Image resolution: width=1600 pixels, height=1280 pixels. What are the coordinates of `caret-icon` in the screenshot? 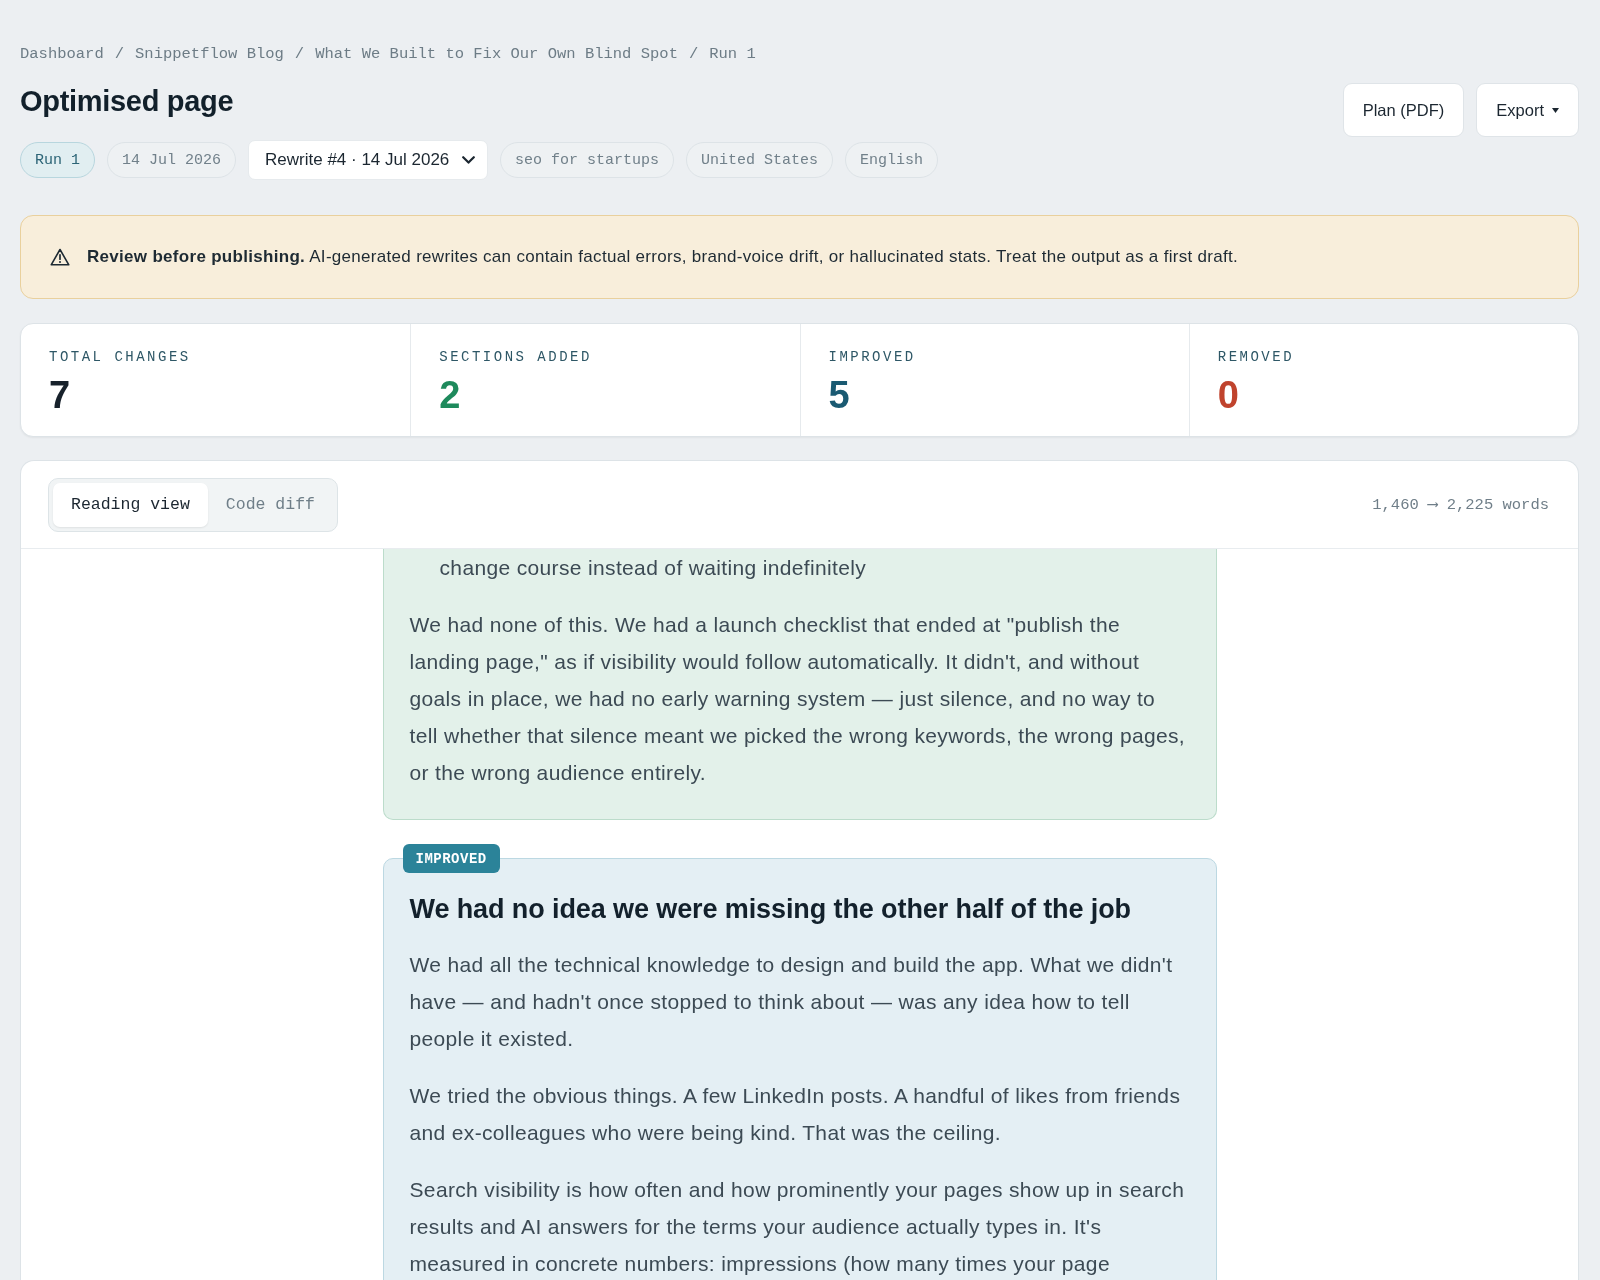 It's located at (1555, 110).